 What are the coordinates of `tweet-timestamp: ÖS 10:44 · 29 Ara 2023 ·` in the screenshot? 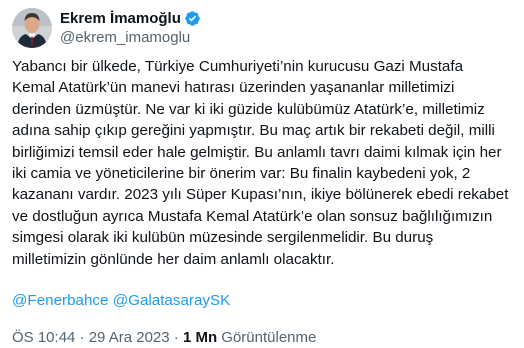 It's located at (97, 337).